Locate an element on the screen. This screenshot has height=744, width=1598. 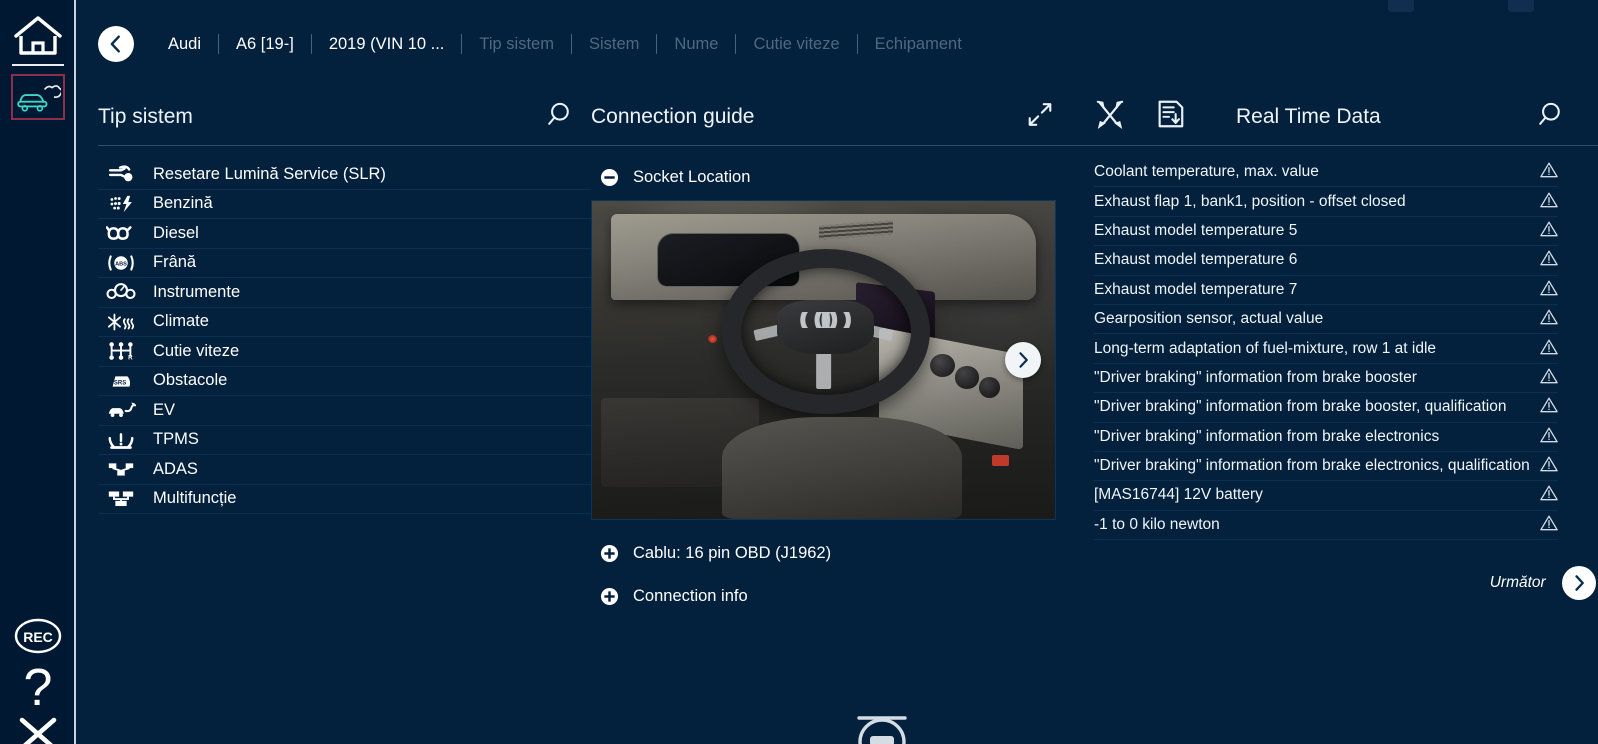
sidebar-item-multifunction: Multifuncție is located at coordinates (344, 499).